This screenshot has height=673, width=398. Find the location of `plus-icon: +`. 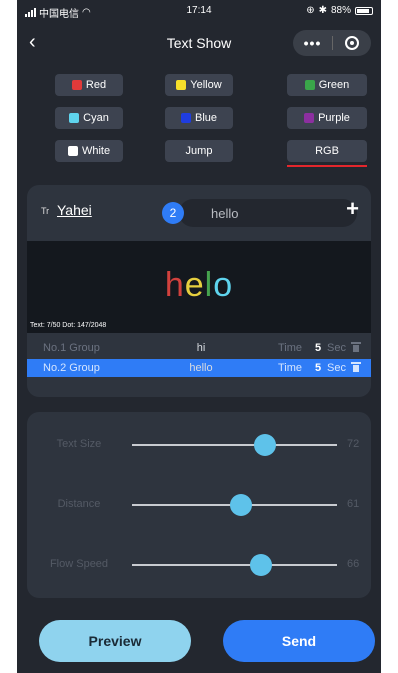

plus-icon: + is located at coordinates (352, 209).